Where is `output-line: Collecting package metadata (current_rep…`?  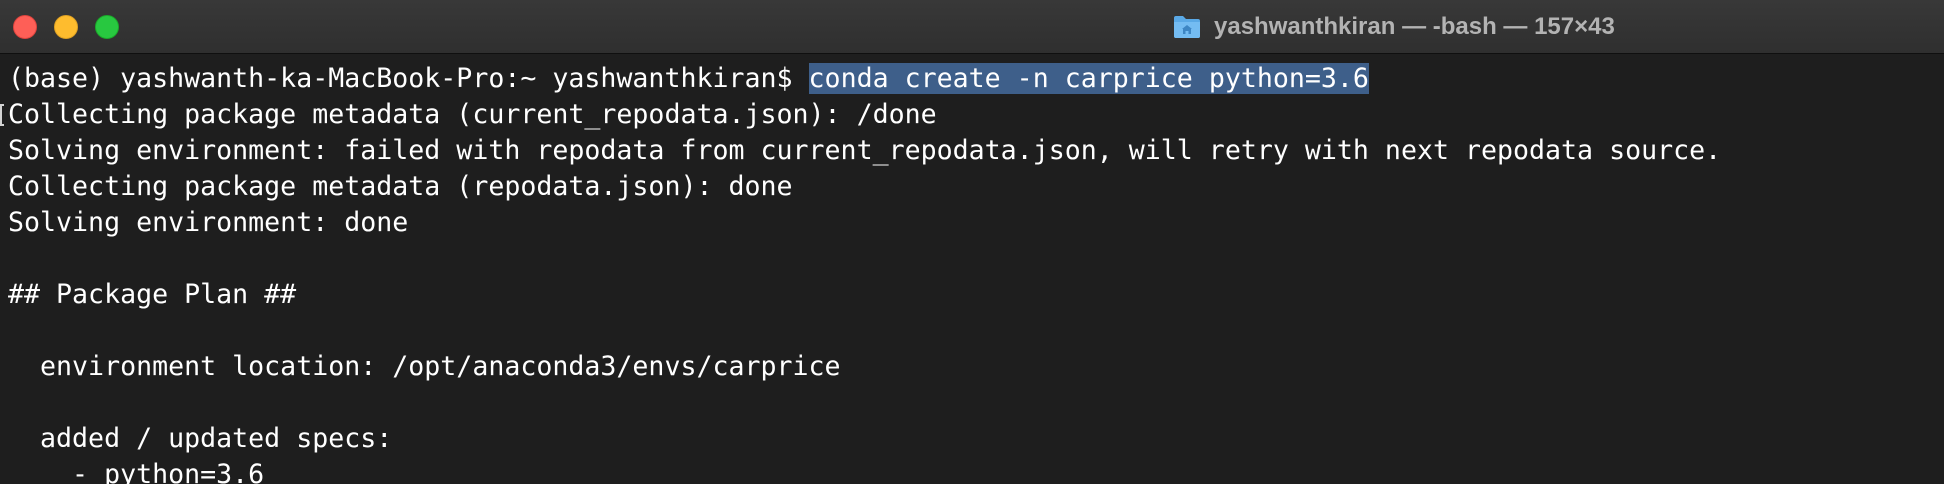 output-line: Collecting package metadata (current_rep… is located at coordinates (472, 114).